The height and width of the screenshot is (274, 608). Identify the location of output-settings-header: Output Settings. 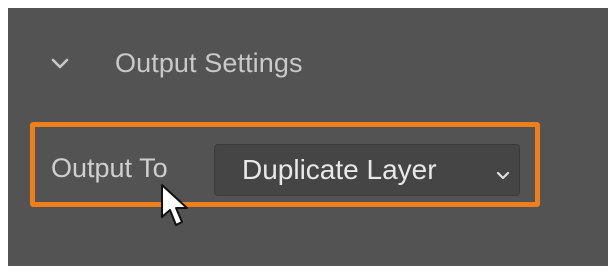
(308, 64).